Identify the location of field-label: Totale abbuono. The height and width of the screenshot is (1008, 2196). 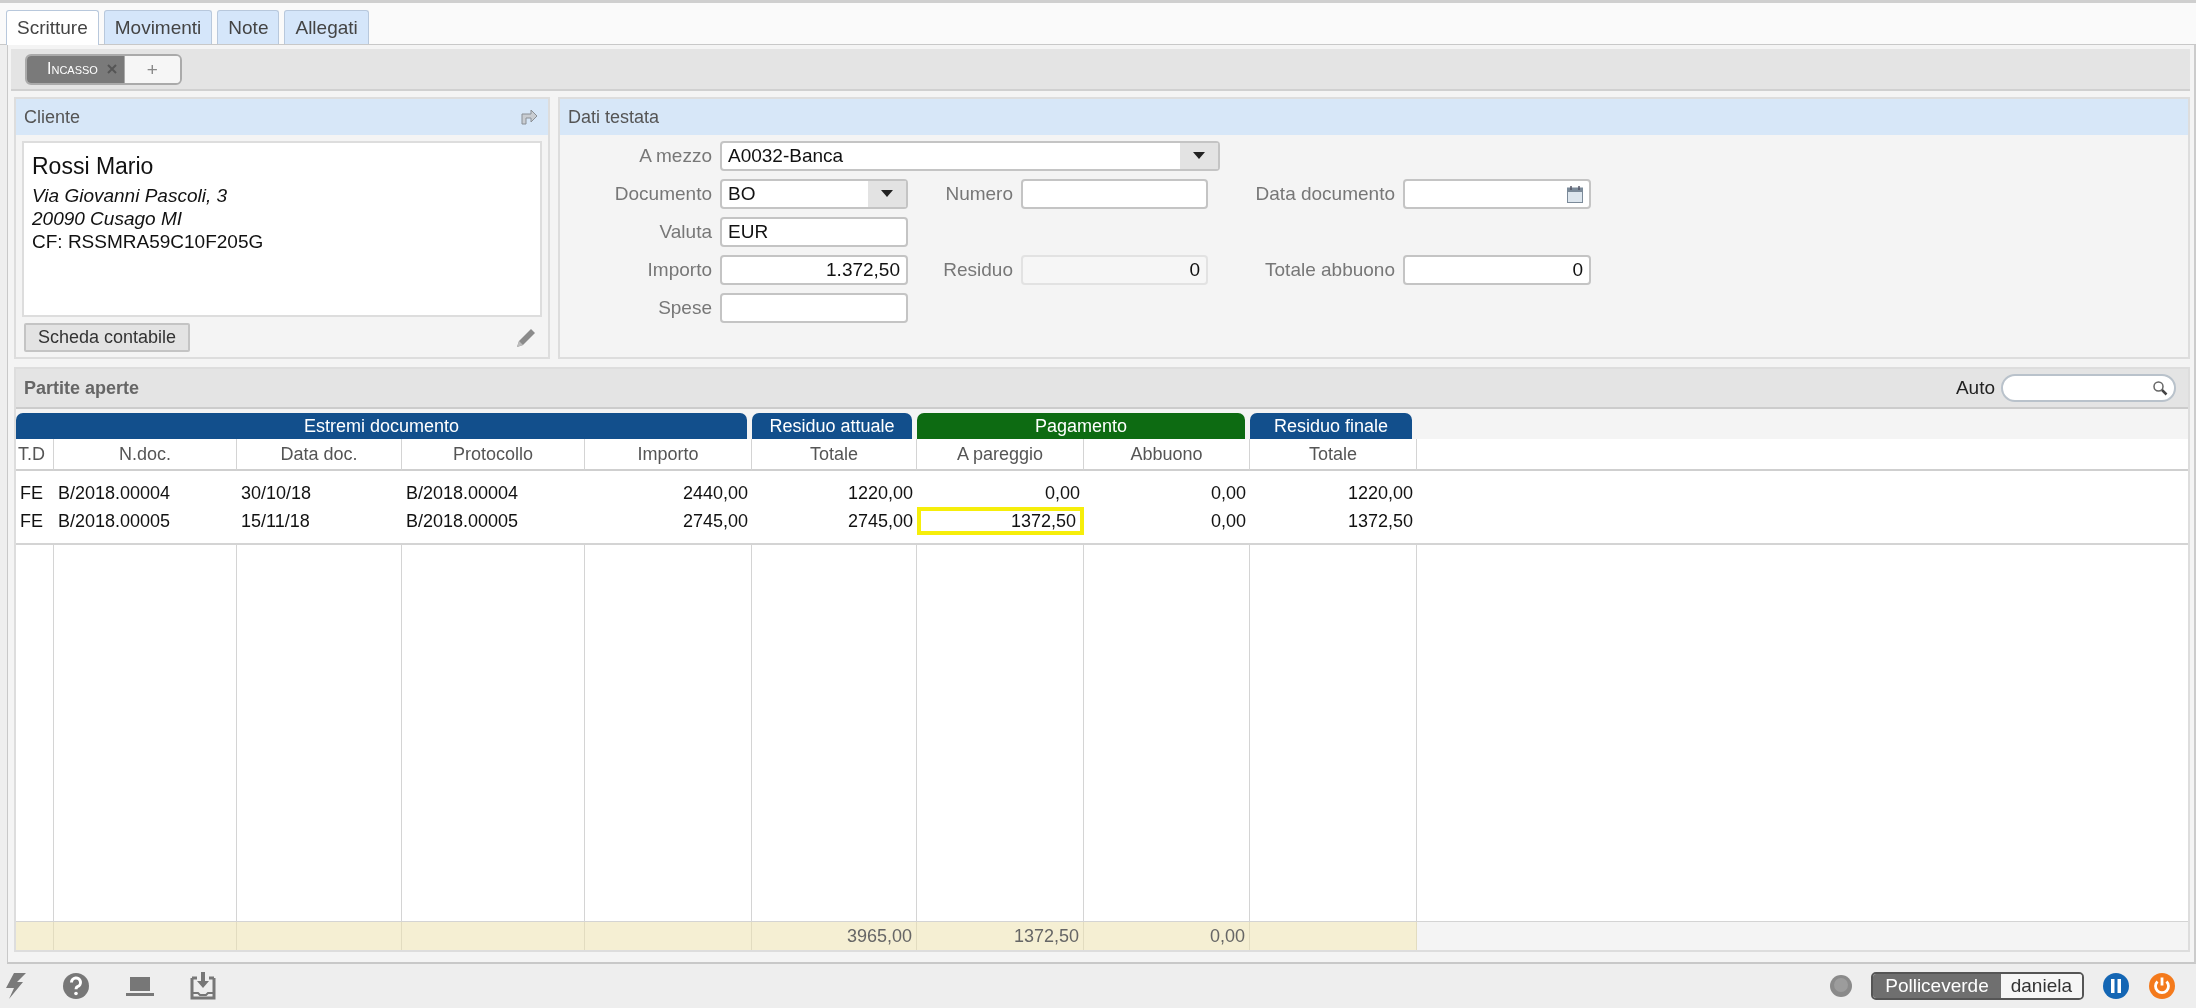
(1329, 270).